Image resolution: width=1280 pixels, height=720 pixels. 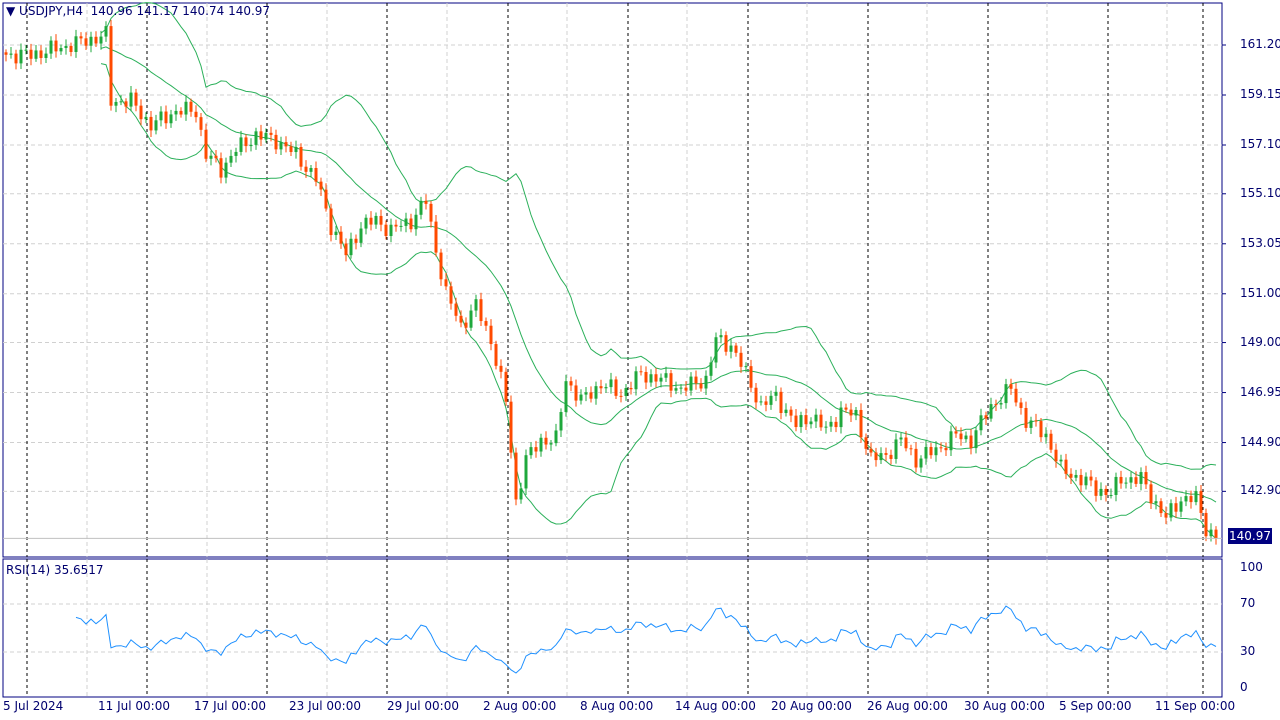 I want to click on rsi-label: RSI(14) 35.6517, so click(x=55, y=570).